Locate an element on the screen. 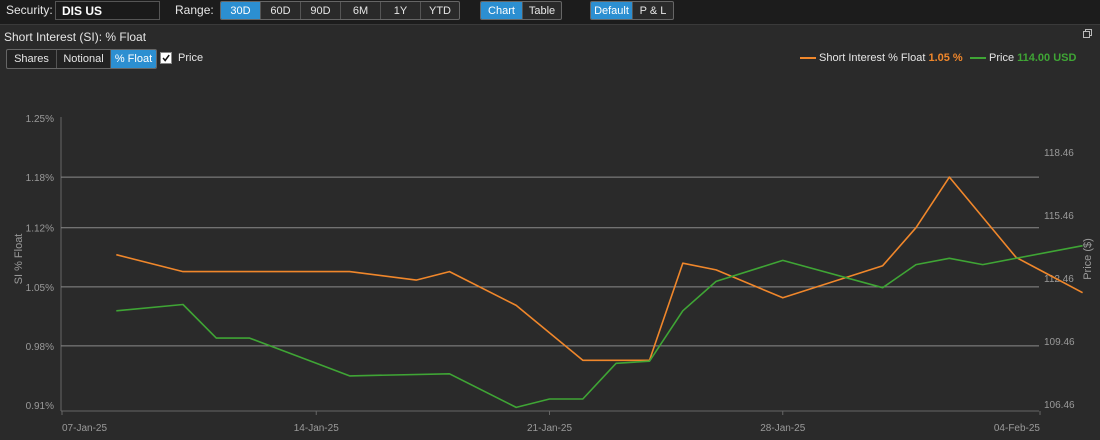 The height and width of the screenshot is (440, 1100). range-60d-button: 60D is located at coordinates (281, 10).